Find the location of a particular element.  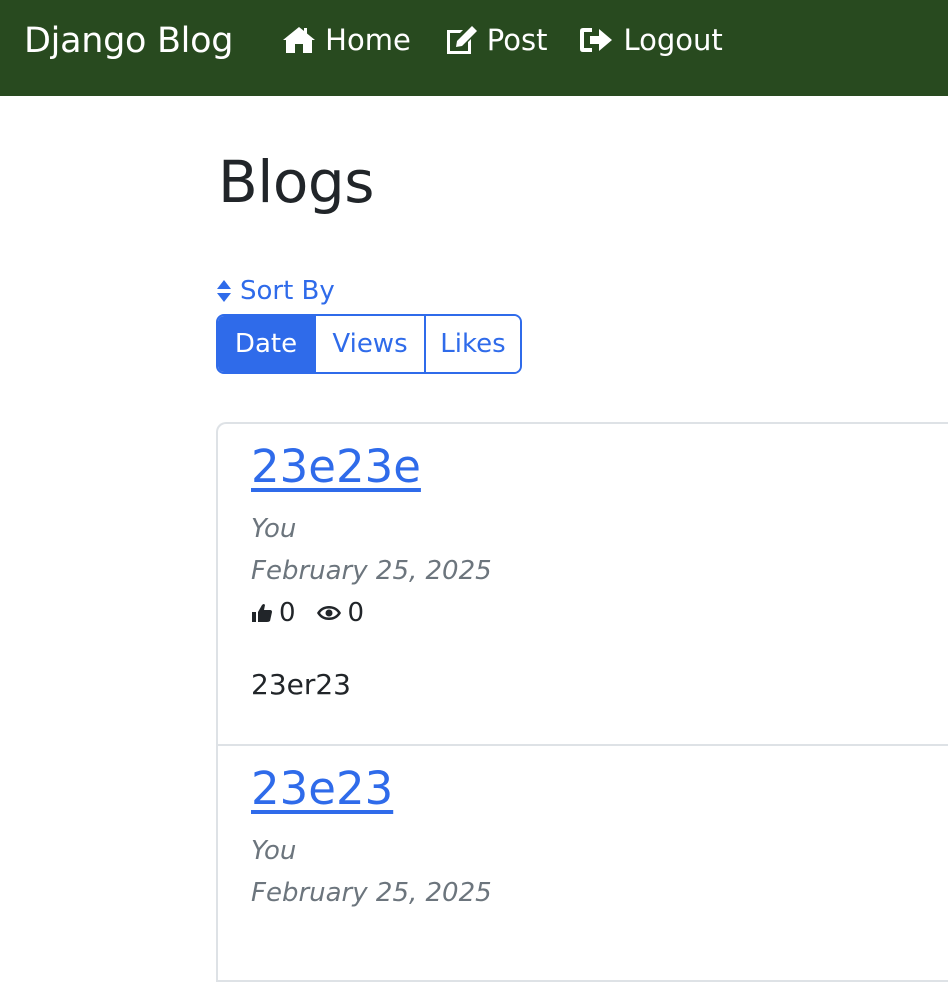

nav-link-logout-label: Logout is located at coordinates (673, 40).